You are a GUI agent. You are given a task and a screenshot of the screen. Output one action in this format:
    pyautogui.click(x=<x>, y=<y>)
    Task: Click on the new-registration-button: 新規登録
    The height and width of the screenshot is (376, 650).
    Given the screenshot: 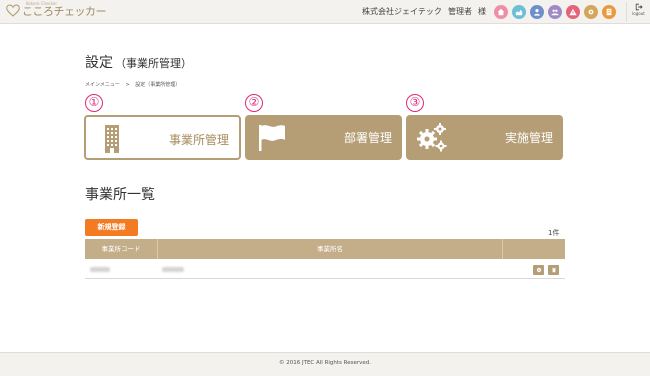 What is the action you would take?
    pyautogui.click(x=111, y=227)
    